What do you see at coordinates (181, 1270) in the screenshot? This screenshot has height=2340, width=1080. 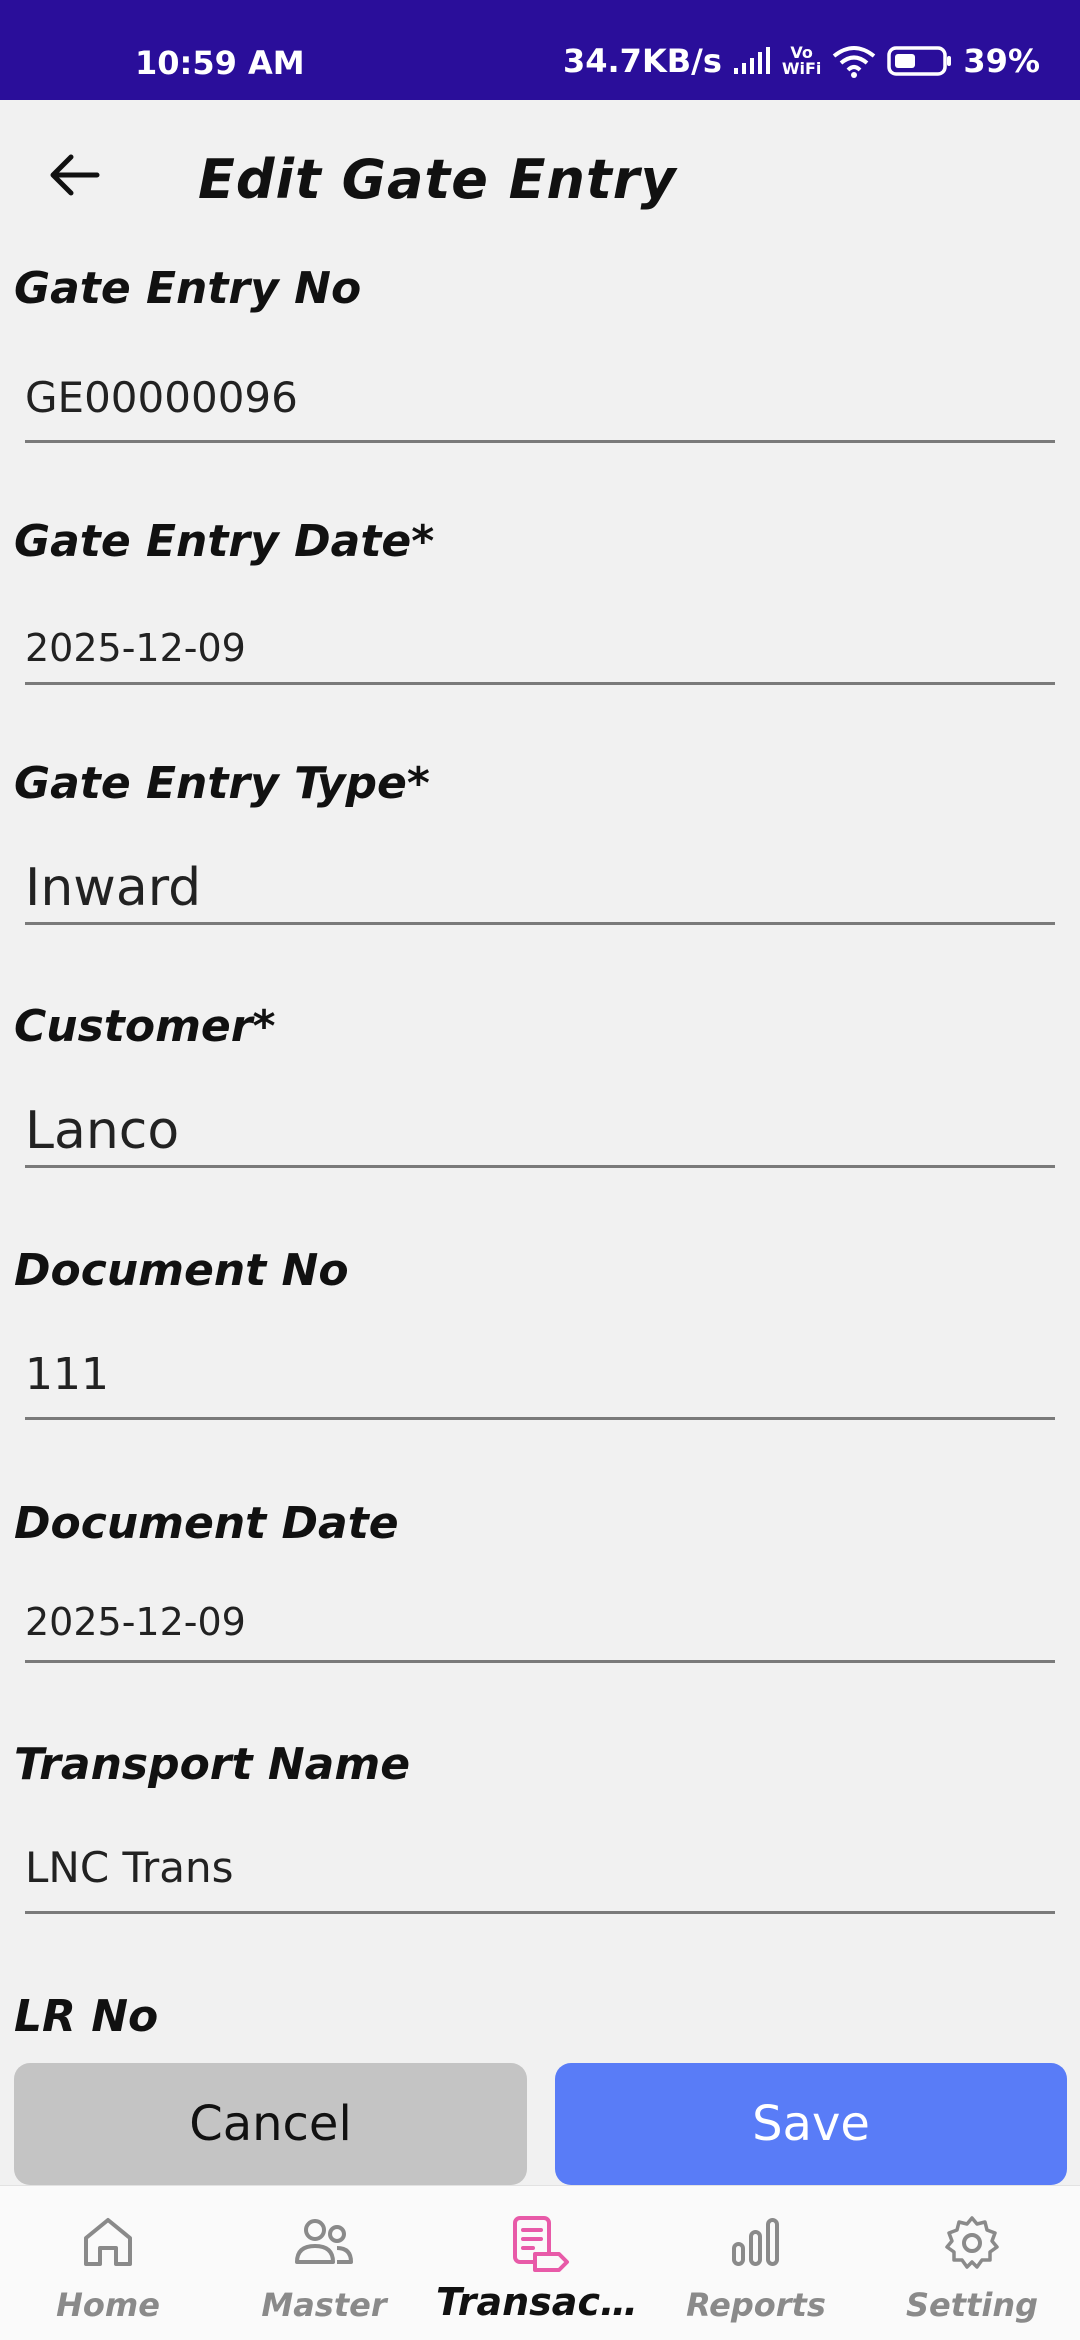 I see `field-label: Document No` at bounding box center [181, 1270].